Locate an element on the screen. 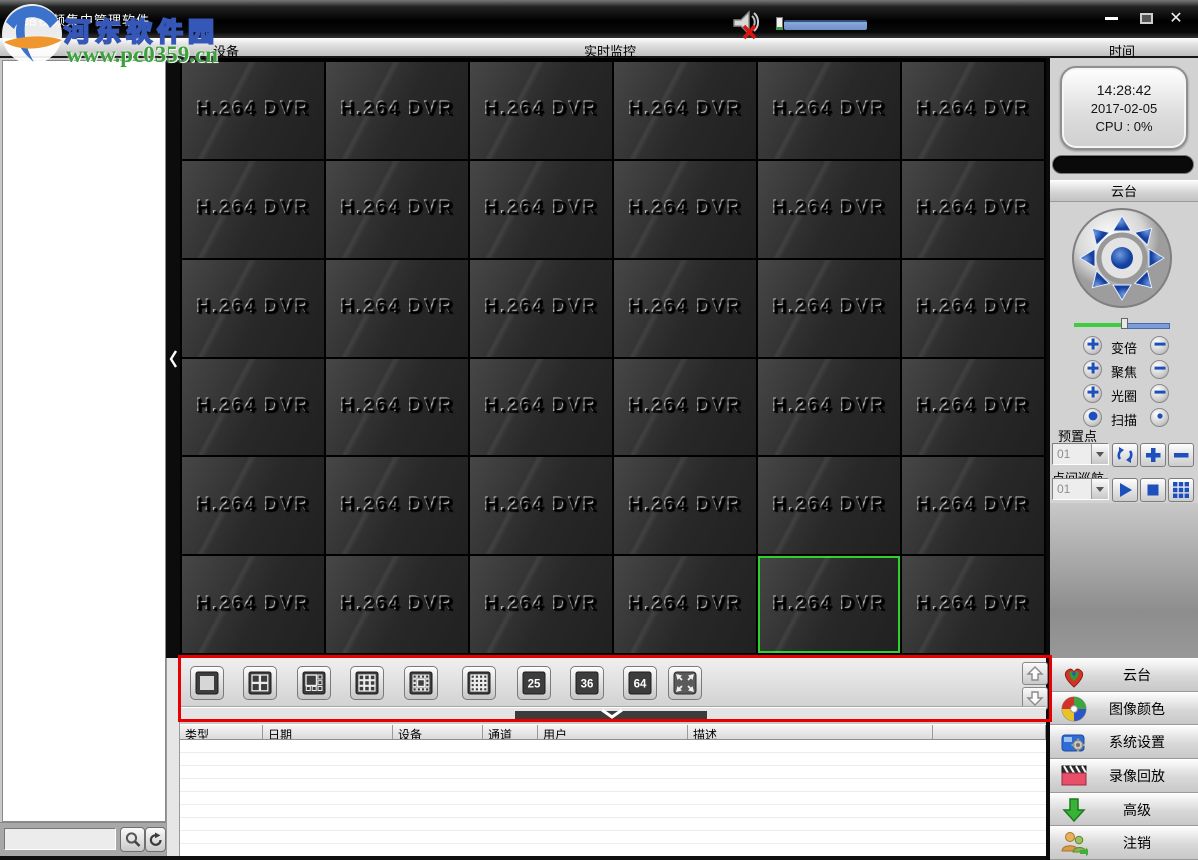 Image resolution: width=1198 pixels, height=860 pixels. maximize-button is located at coordinates (1146, 18).